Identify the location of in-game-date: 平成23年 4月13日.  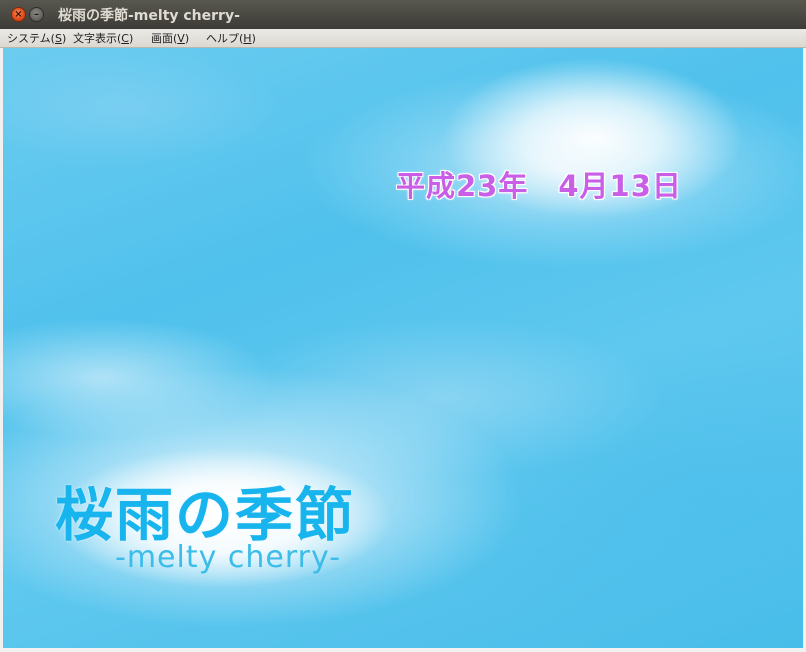
(539, 186).